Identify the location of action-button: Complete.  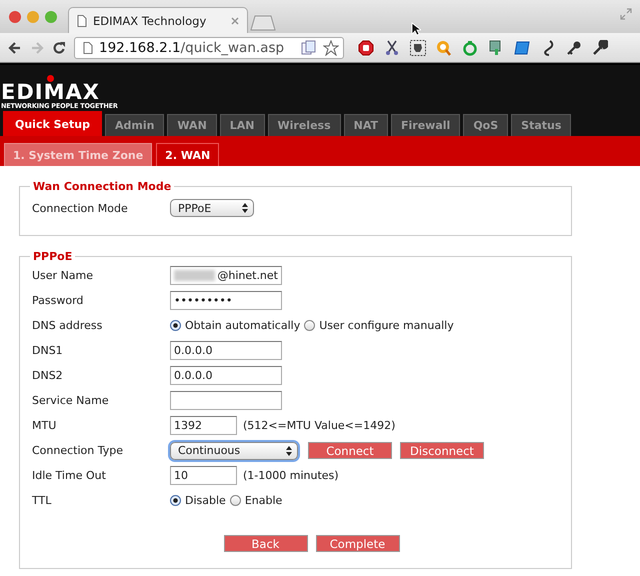
(358, 543).